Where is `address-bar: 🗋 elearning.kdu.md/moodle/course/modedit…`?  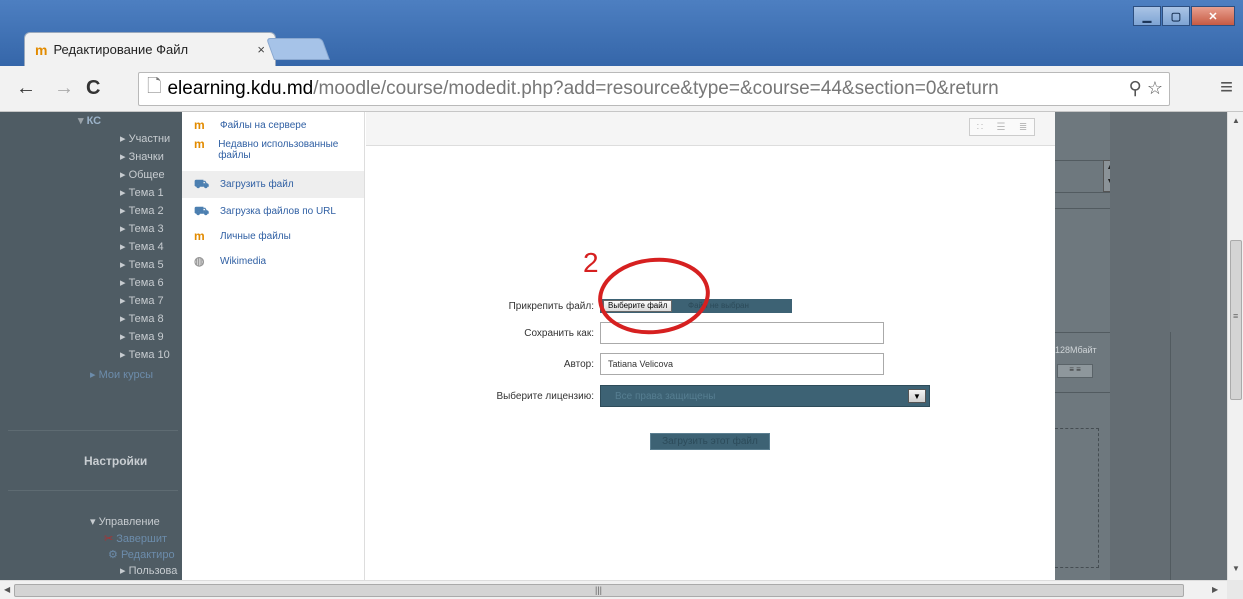 address-bar: 🗋 elearning.kdu.md/moodle/course/modedit… is located at coordinates (654, 89).